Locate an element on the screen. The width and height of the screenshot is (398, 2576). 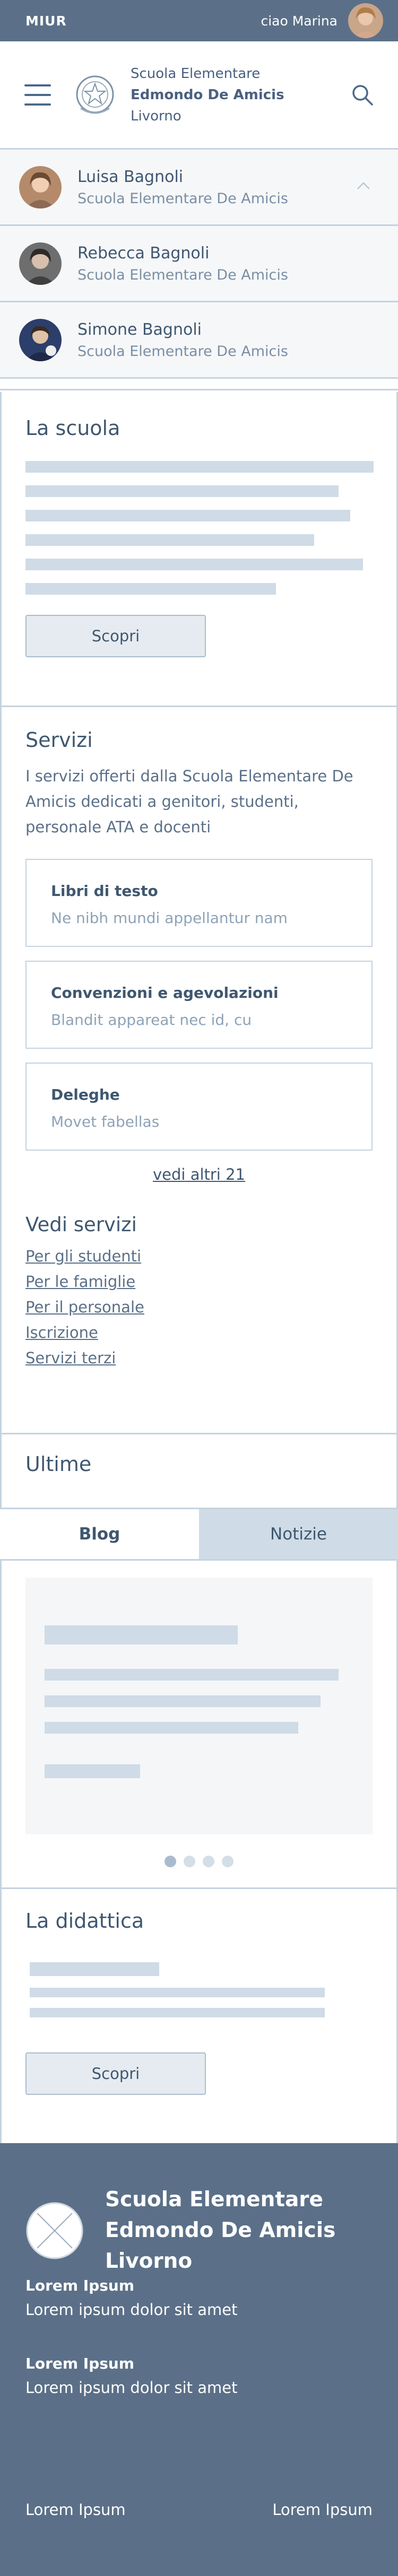
vedi-altri-link: vedi altri 21 is located at coordinates (199, 1174).